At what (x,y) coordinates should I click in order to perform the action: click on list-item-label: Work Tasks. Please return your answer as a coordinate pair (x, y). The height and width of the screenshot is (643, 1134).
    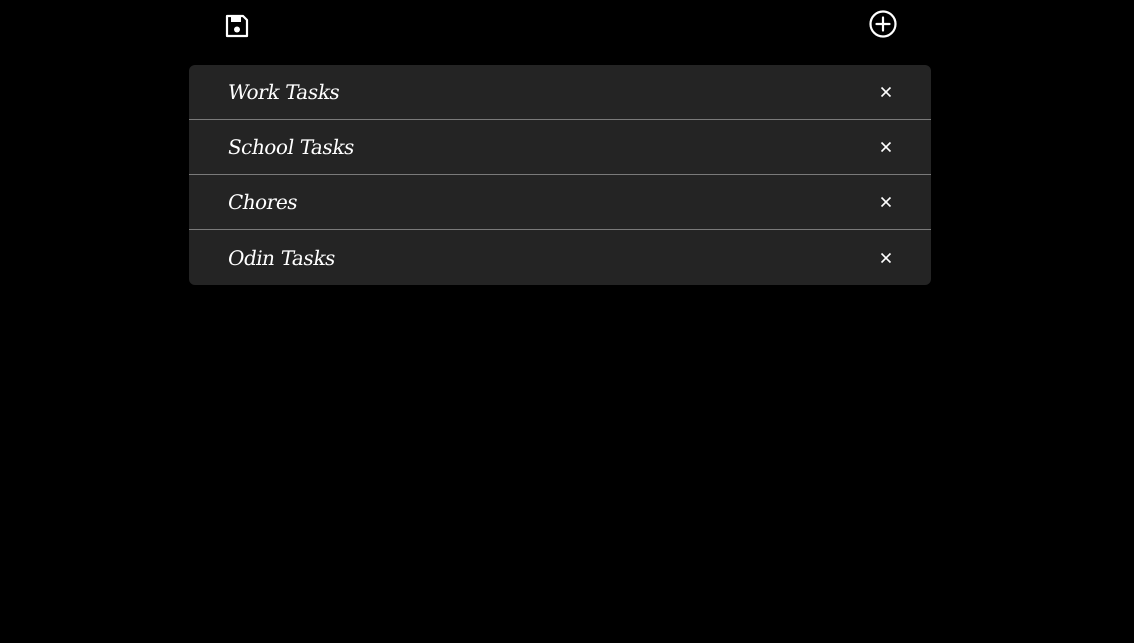
    Looking at the image, I should click on (283, 92).